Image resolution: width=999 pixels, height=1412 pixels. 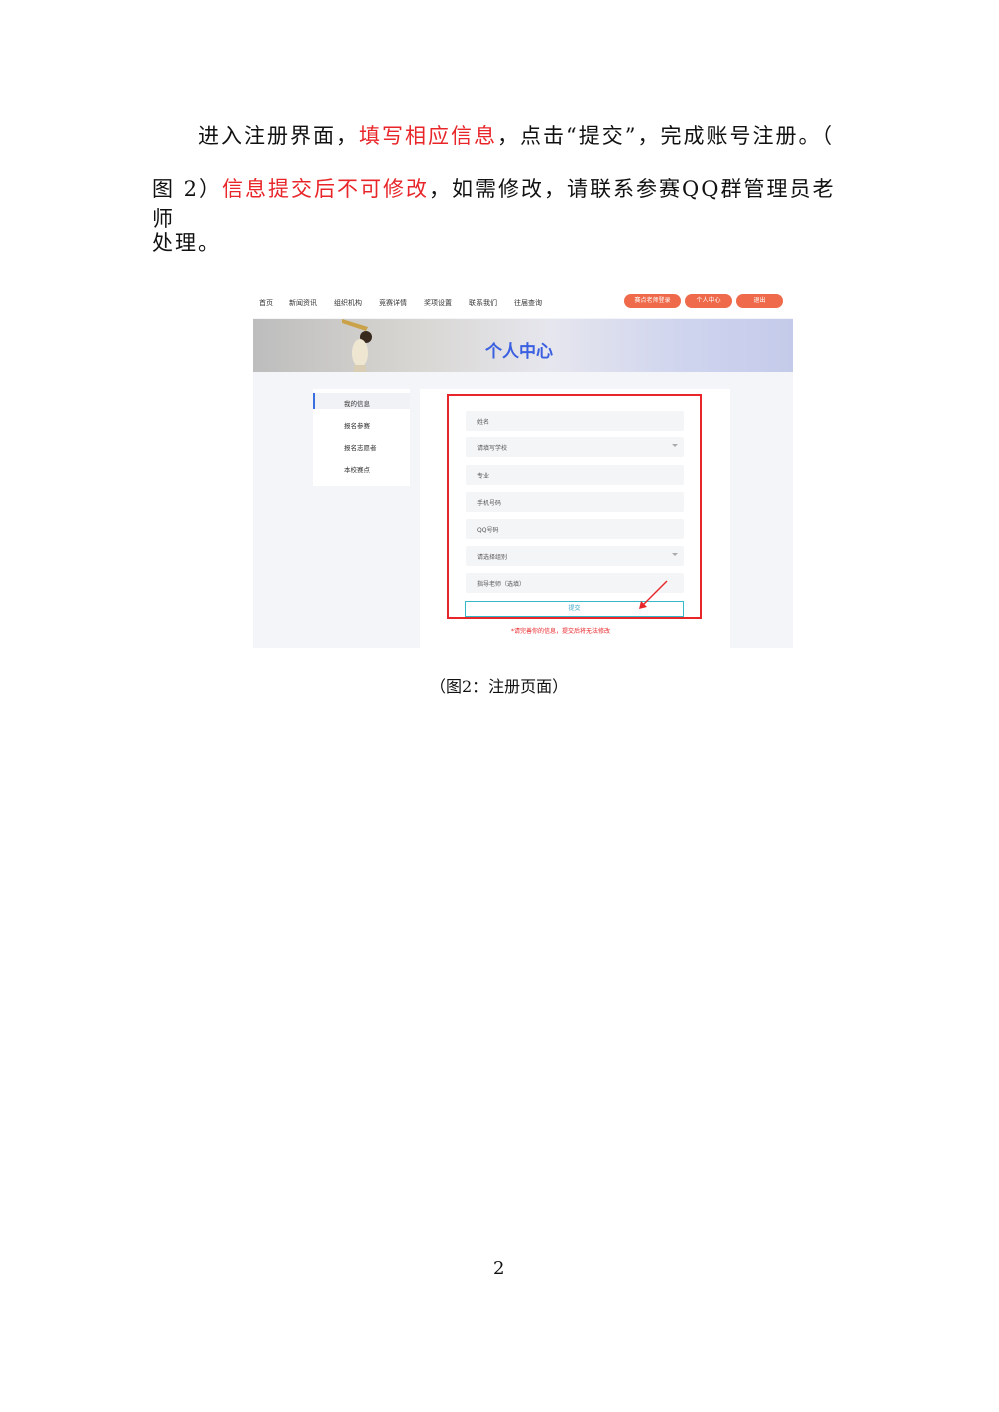 What do you see at coordinates (357, 425) in the screenshot?
I see `side-item-register: 报名参赛` at bounding box center [357, 425].